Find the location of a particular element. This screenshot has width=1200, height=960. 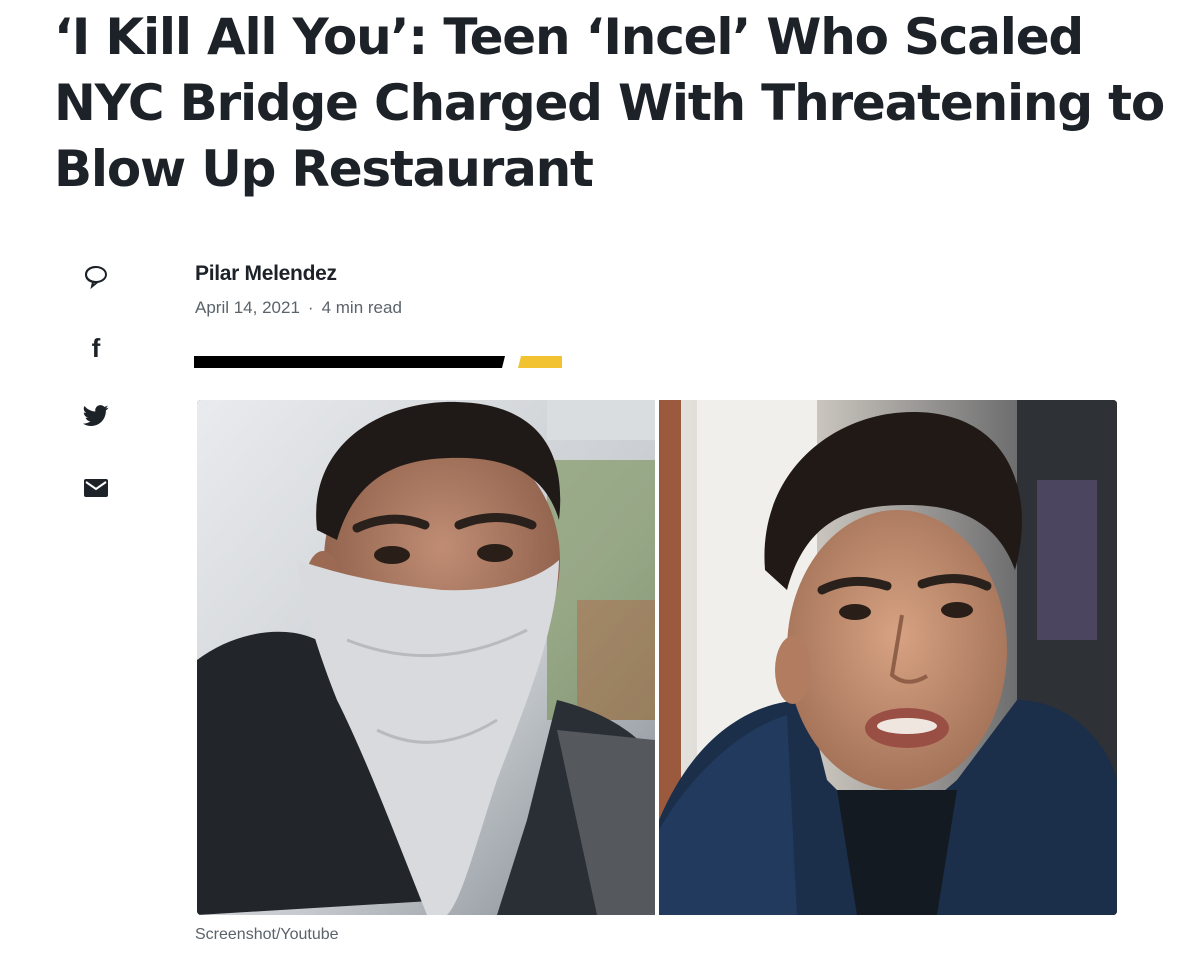

email-share-button is located at coordinates (96, 488).